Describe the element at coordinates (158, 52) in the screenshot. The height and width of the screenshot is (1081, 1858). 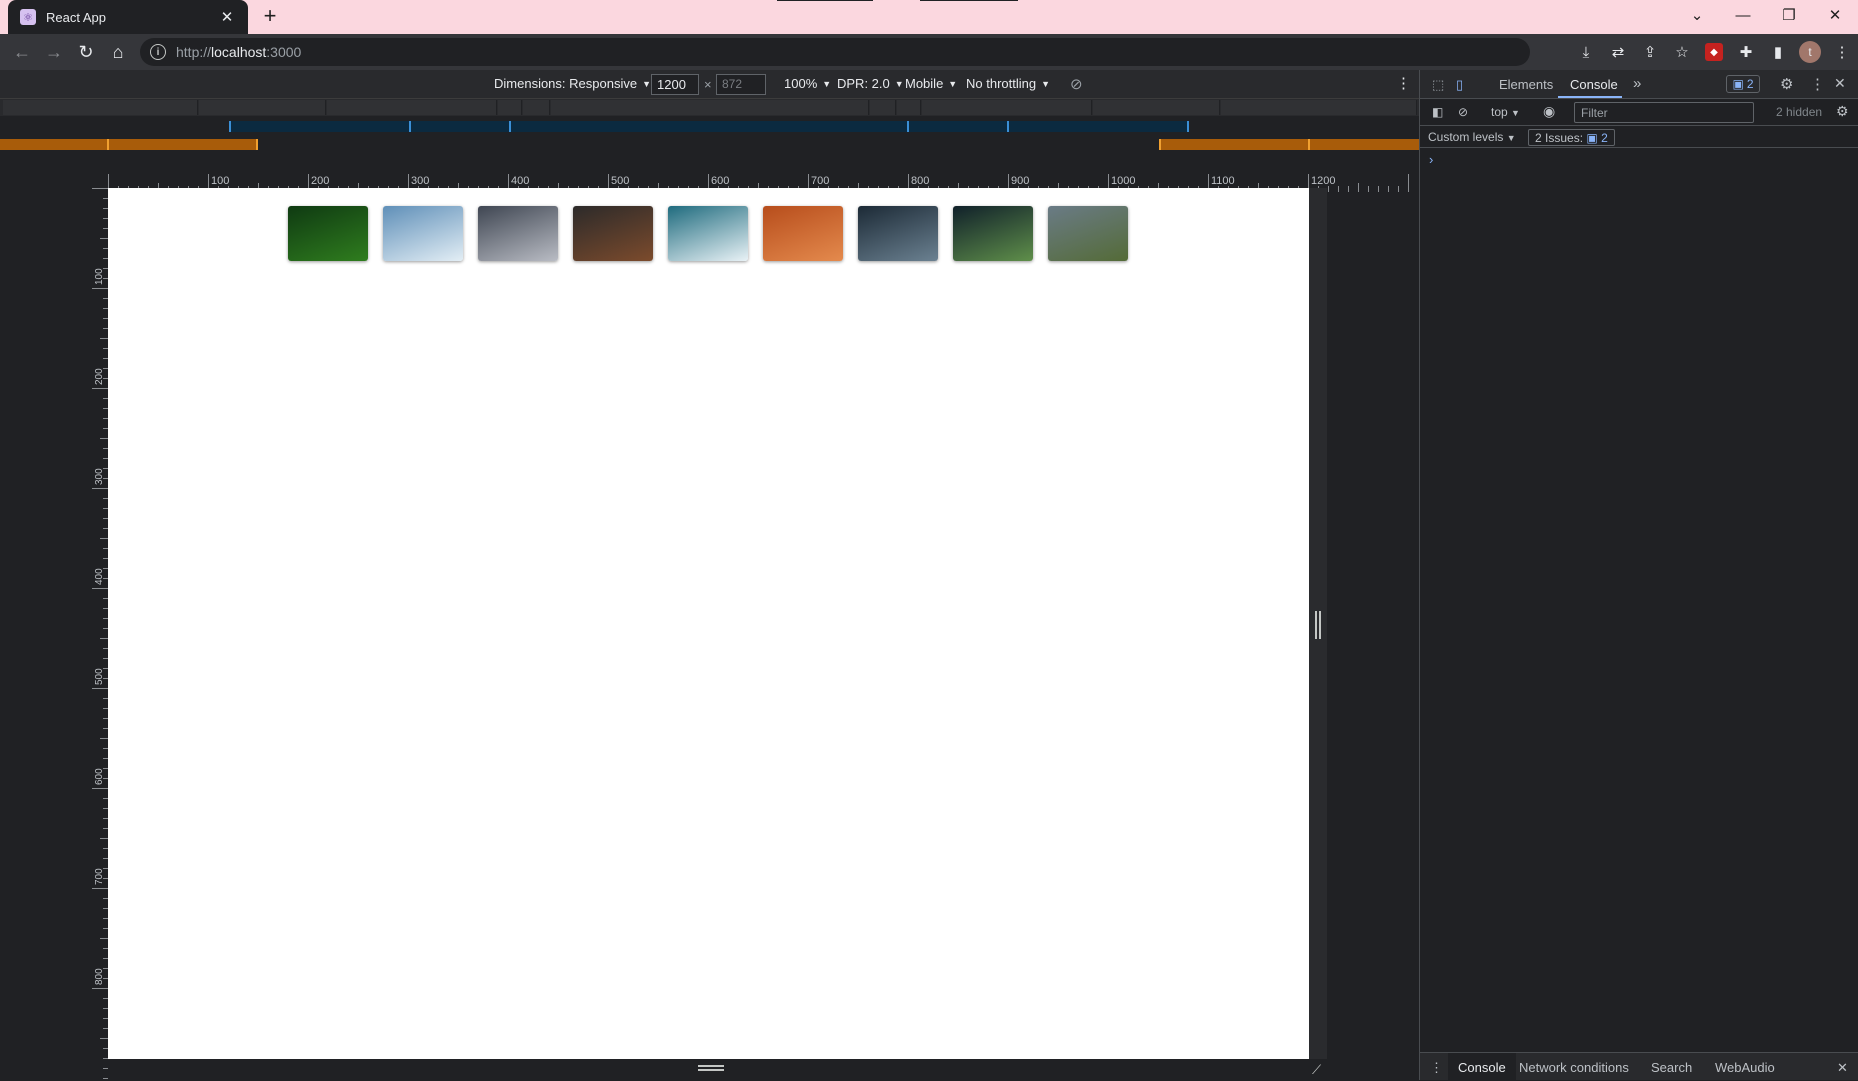
I see `site-info-icon: i` at that location.